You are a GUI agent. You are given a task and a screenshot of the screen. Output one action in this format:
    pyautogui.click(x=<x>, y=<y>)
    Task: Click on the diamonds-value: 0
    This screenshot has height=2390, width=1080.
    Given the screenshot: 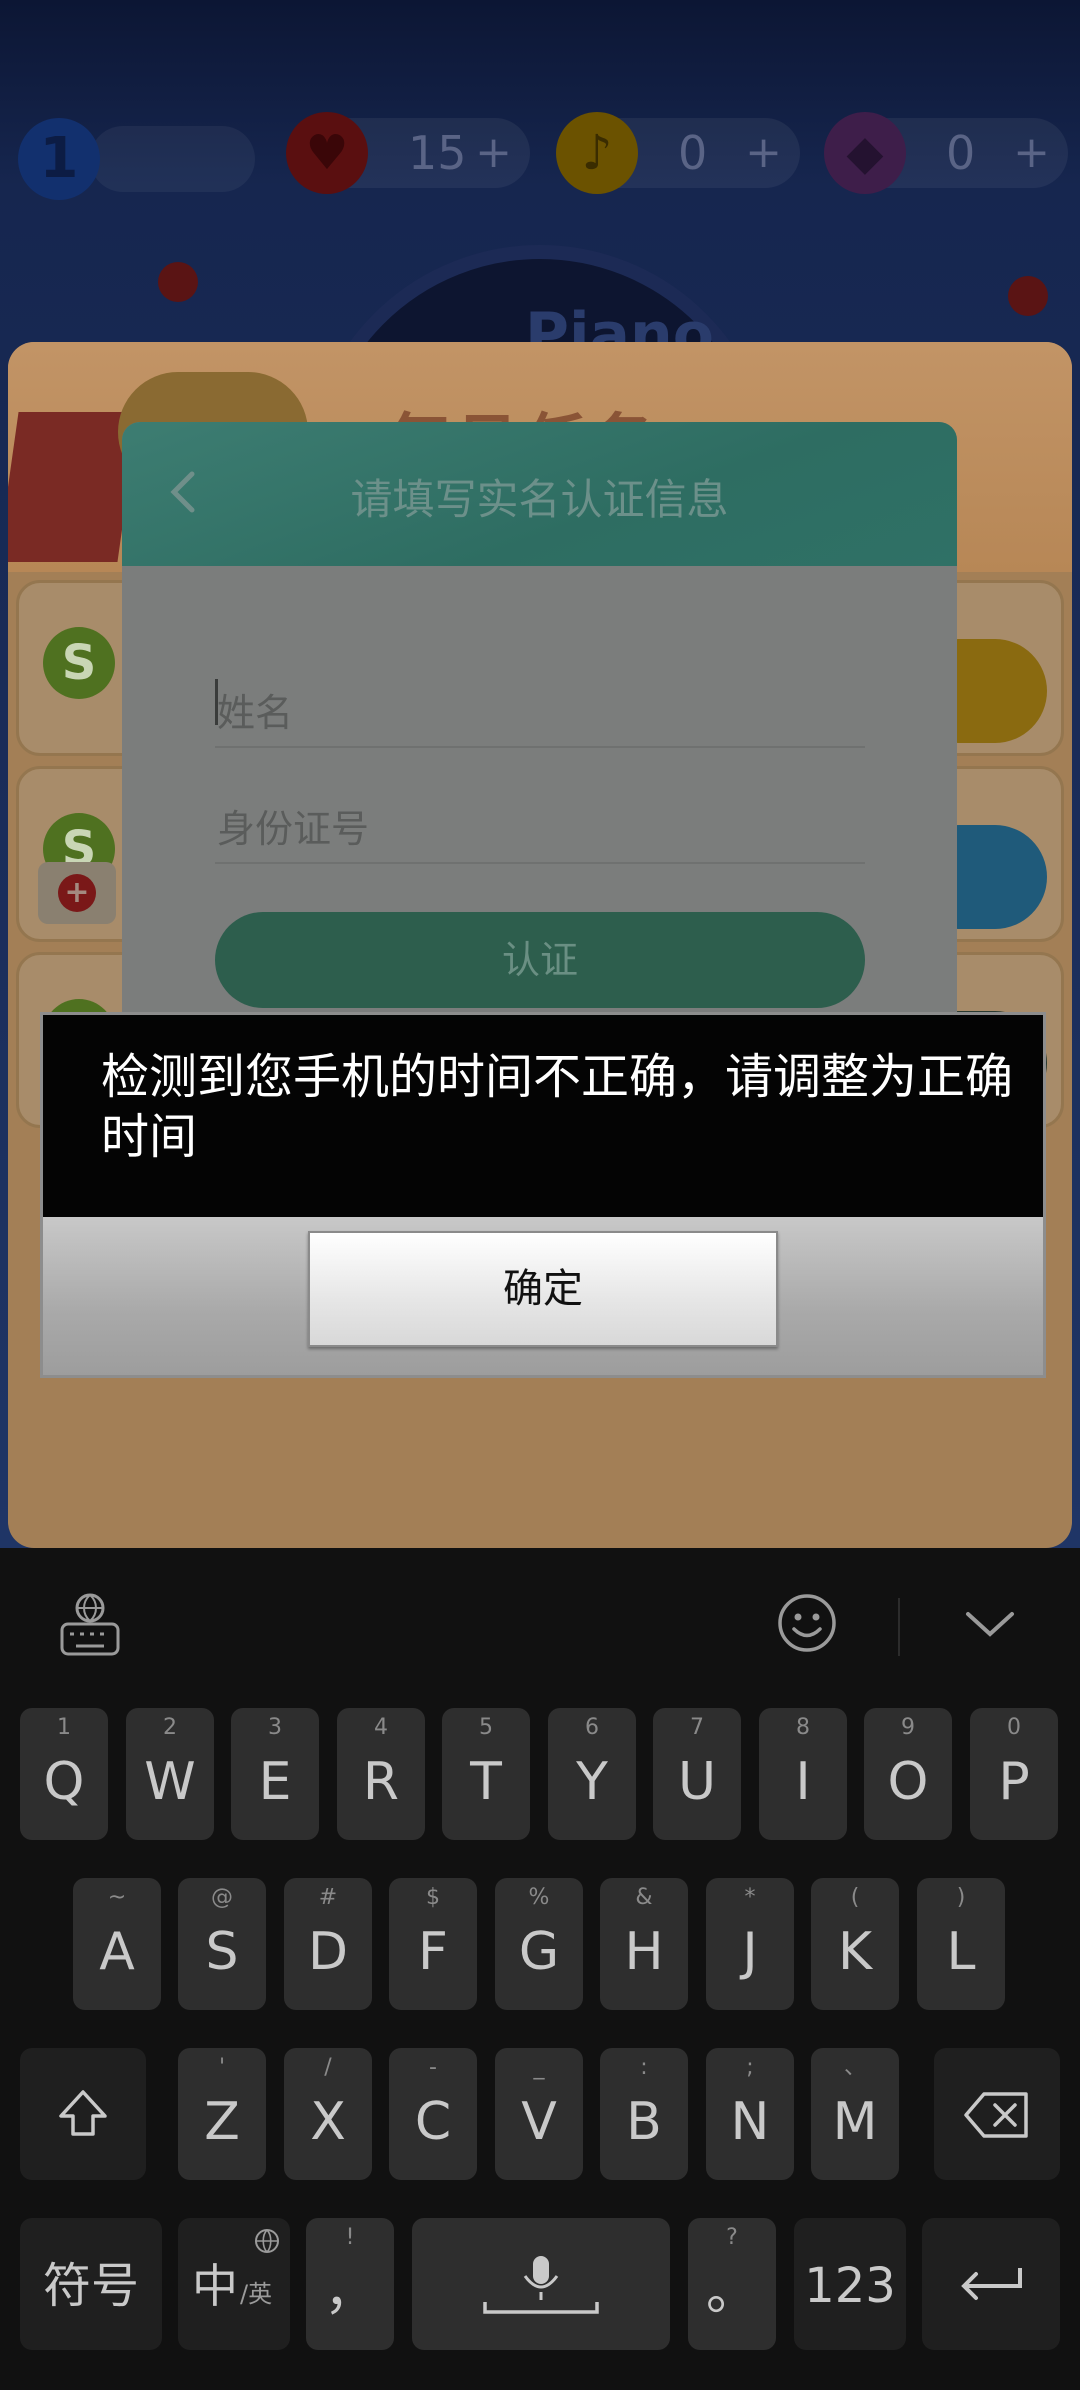 What is the action you would take?
    pyautogui.click(x=961, y=153)
    